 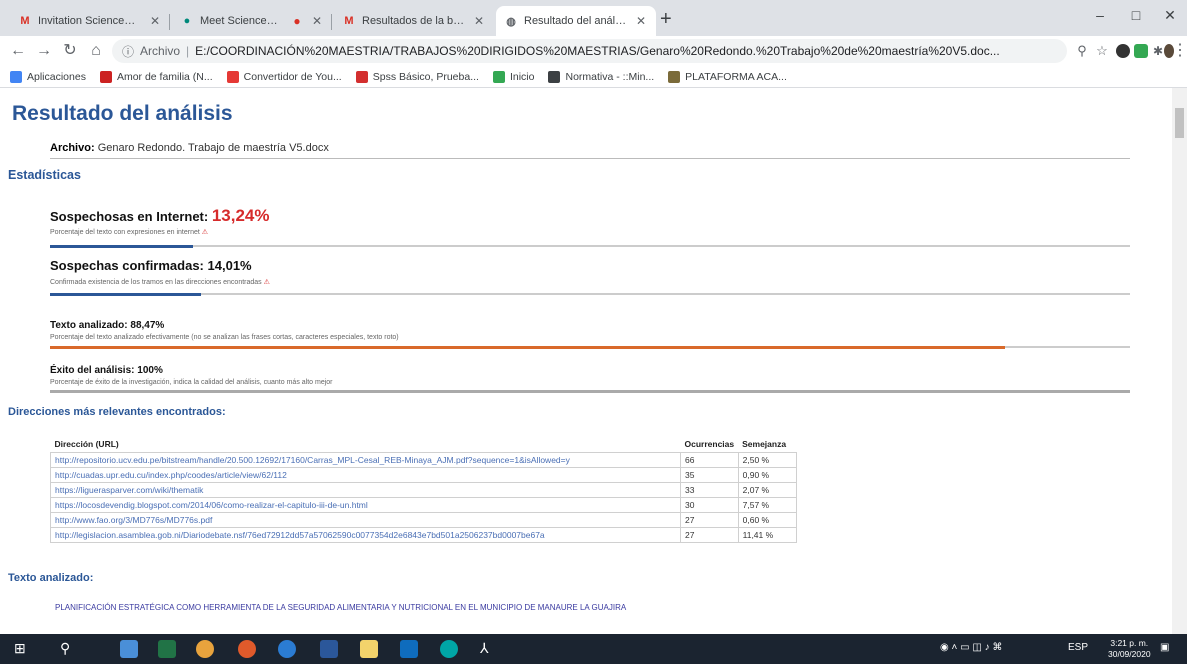 I want to click on site-favicon-icon, so click(x=554, y=76).